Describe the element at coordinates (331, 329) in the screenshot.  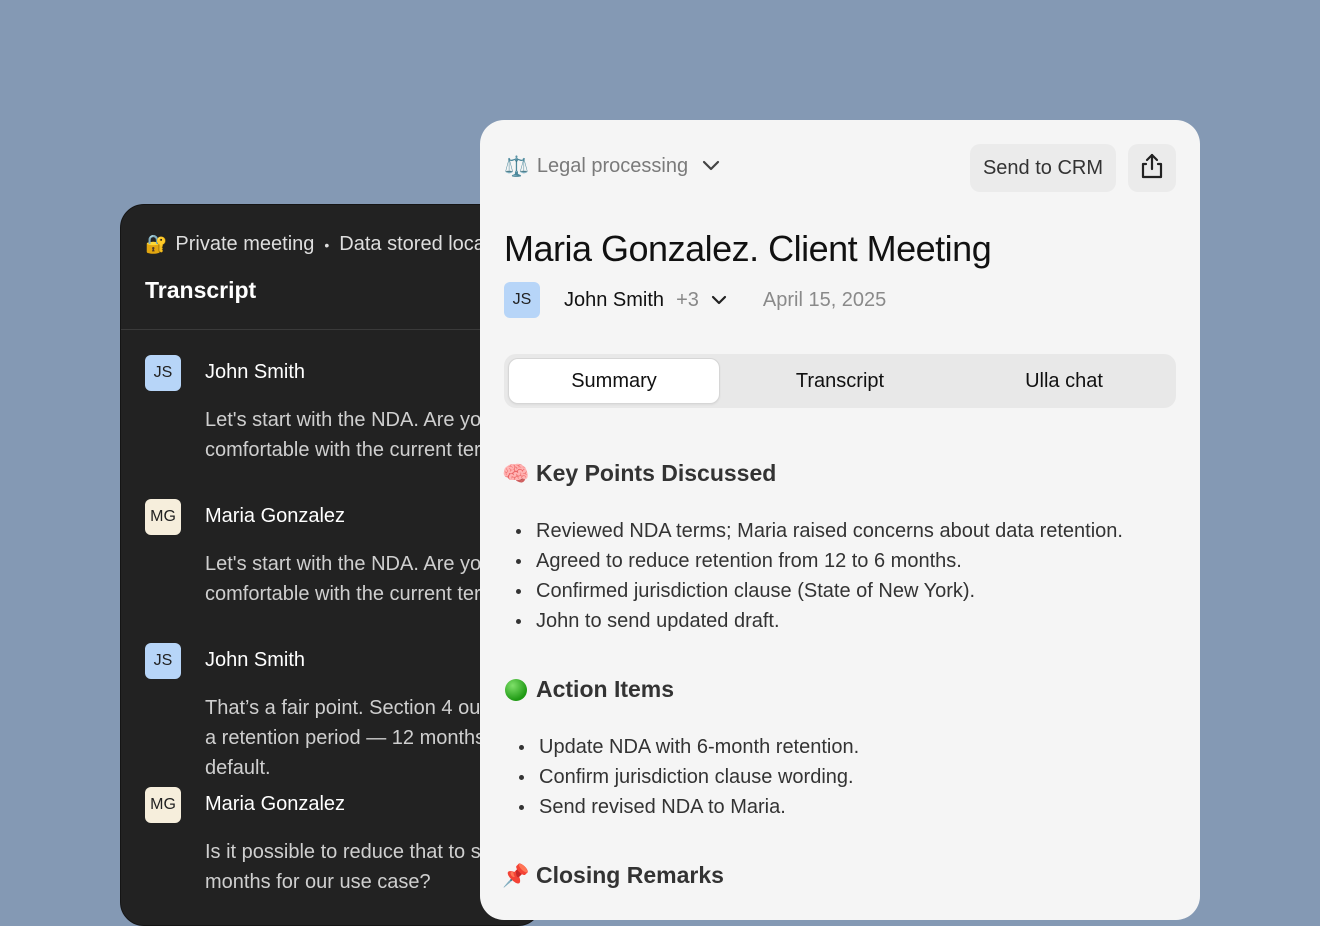
I see `divider` at that location.